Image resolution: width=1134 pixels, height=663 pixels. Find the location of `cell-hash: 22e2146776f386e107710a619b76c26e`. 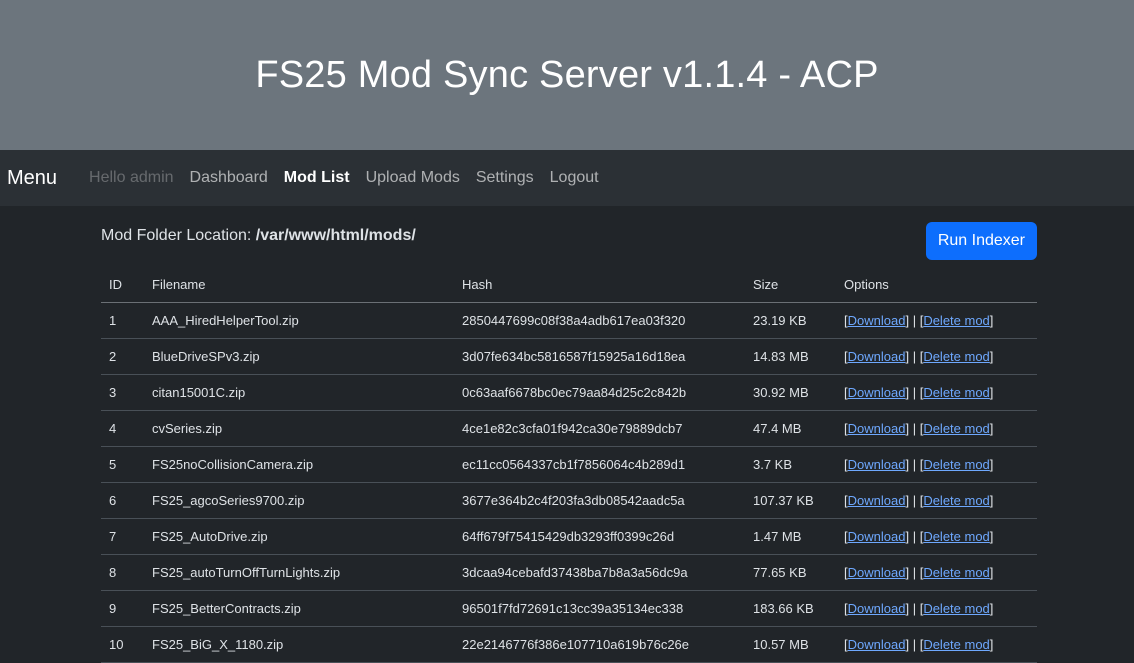

cell-hash: 22e2146776f386e107710a619b76c26e is located at coordinates (599, 644).